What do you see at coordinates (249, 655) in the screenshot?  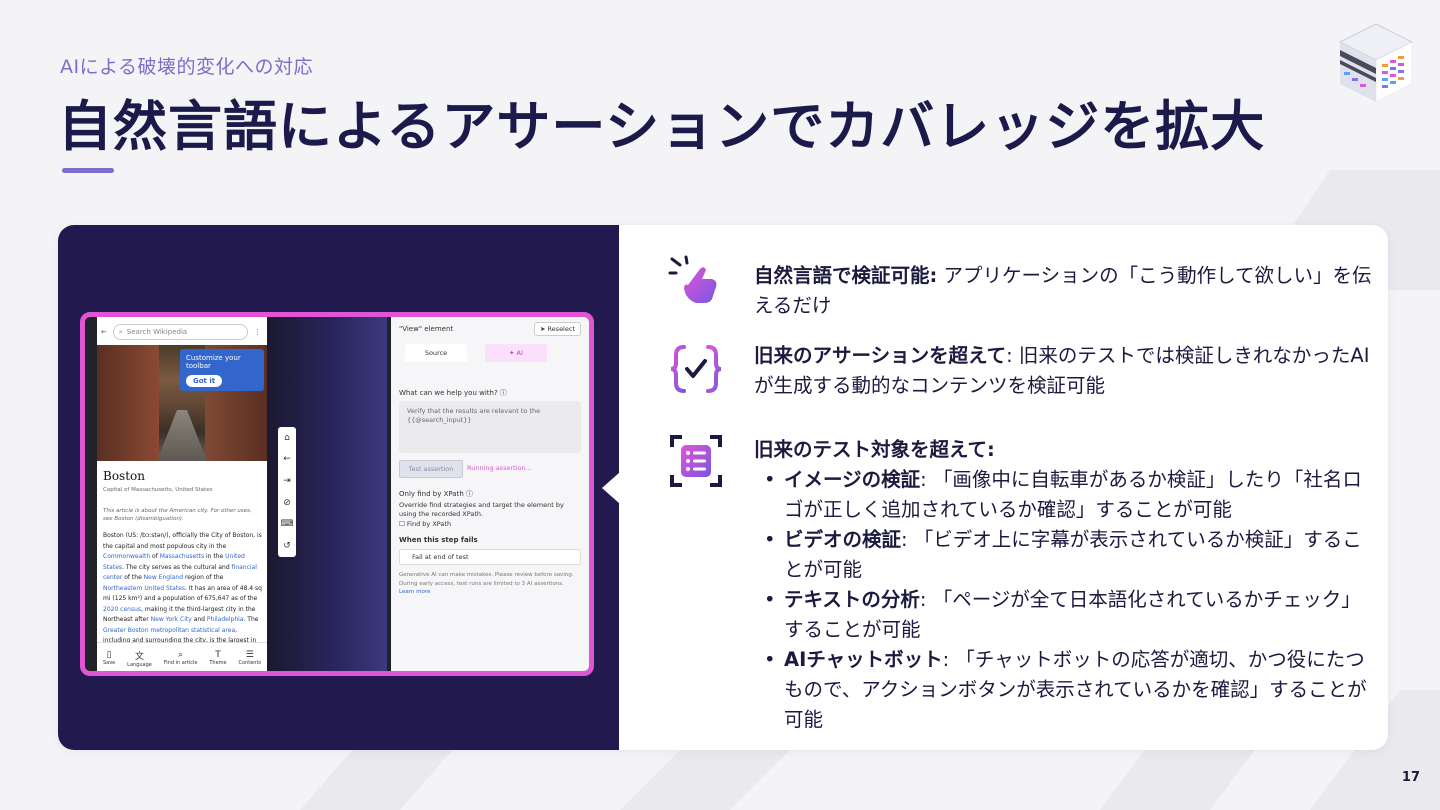 I see `contents-icon: ☰` at bounding box center [249, 655].